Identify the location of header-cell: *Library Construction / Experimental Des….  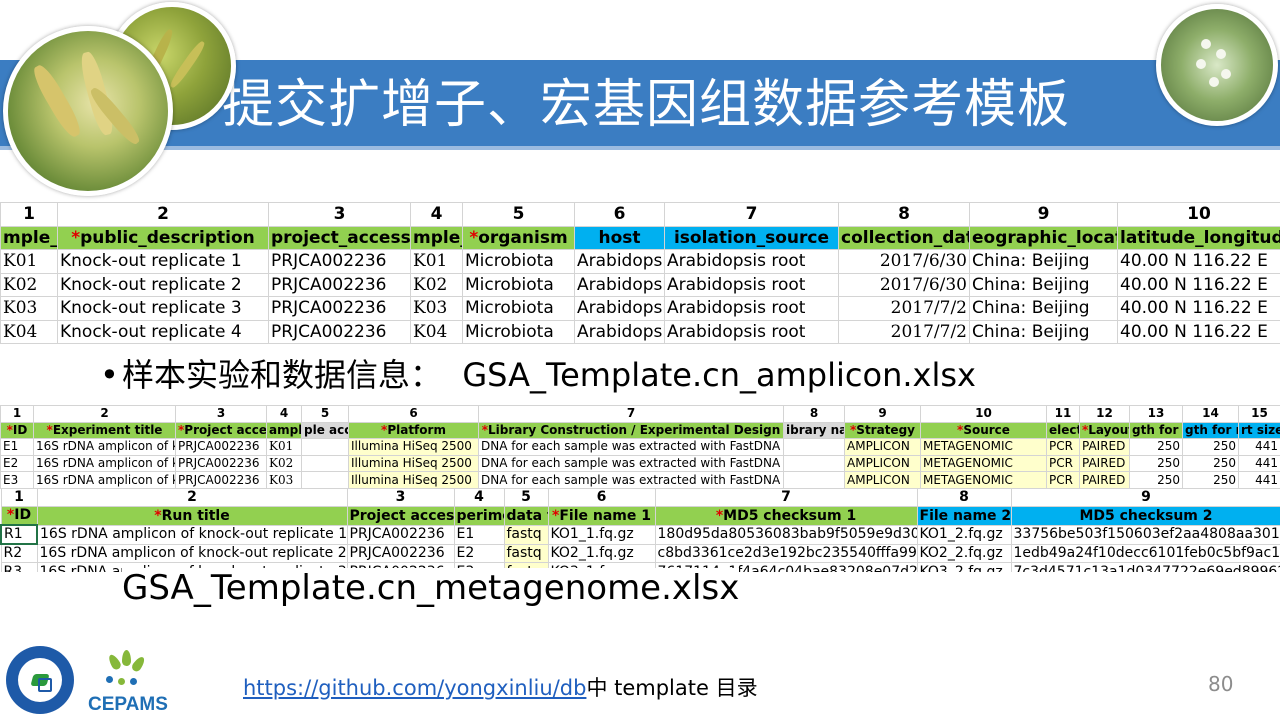
(631, 430).